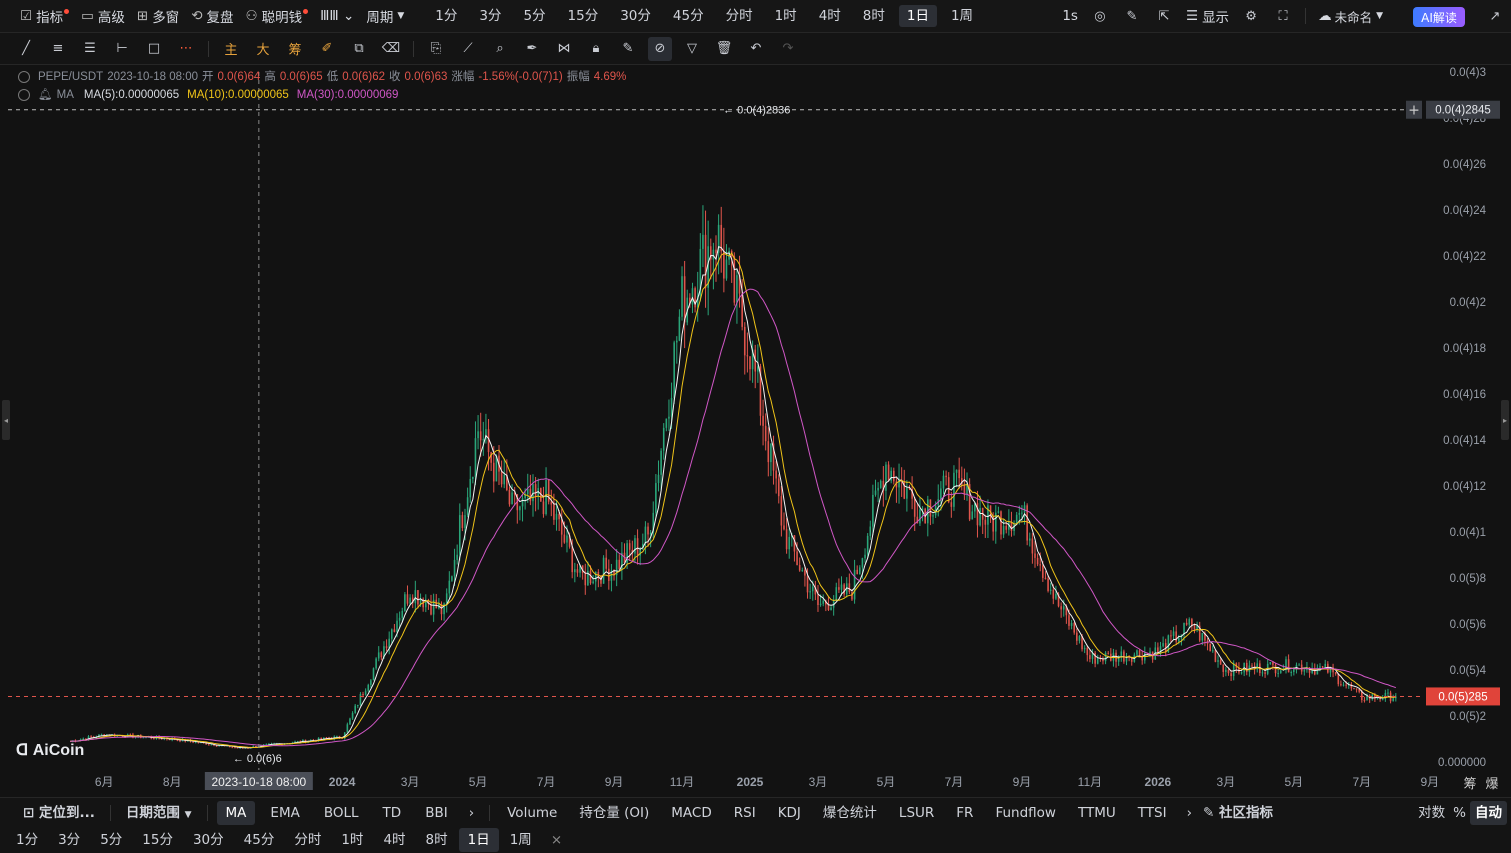  Describe the element at coordinates (635, 16) in the screenshot. I see `timeframe-tab: 30分` at that location.